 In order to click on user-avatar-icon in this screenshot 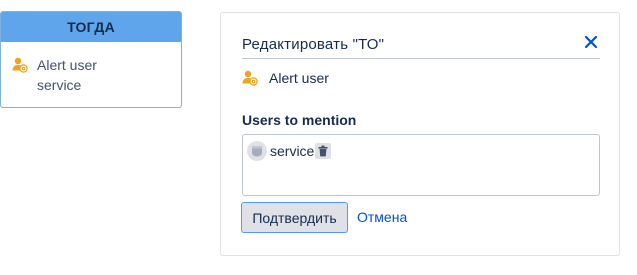, I will do `click(257, 151)`.